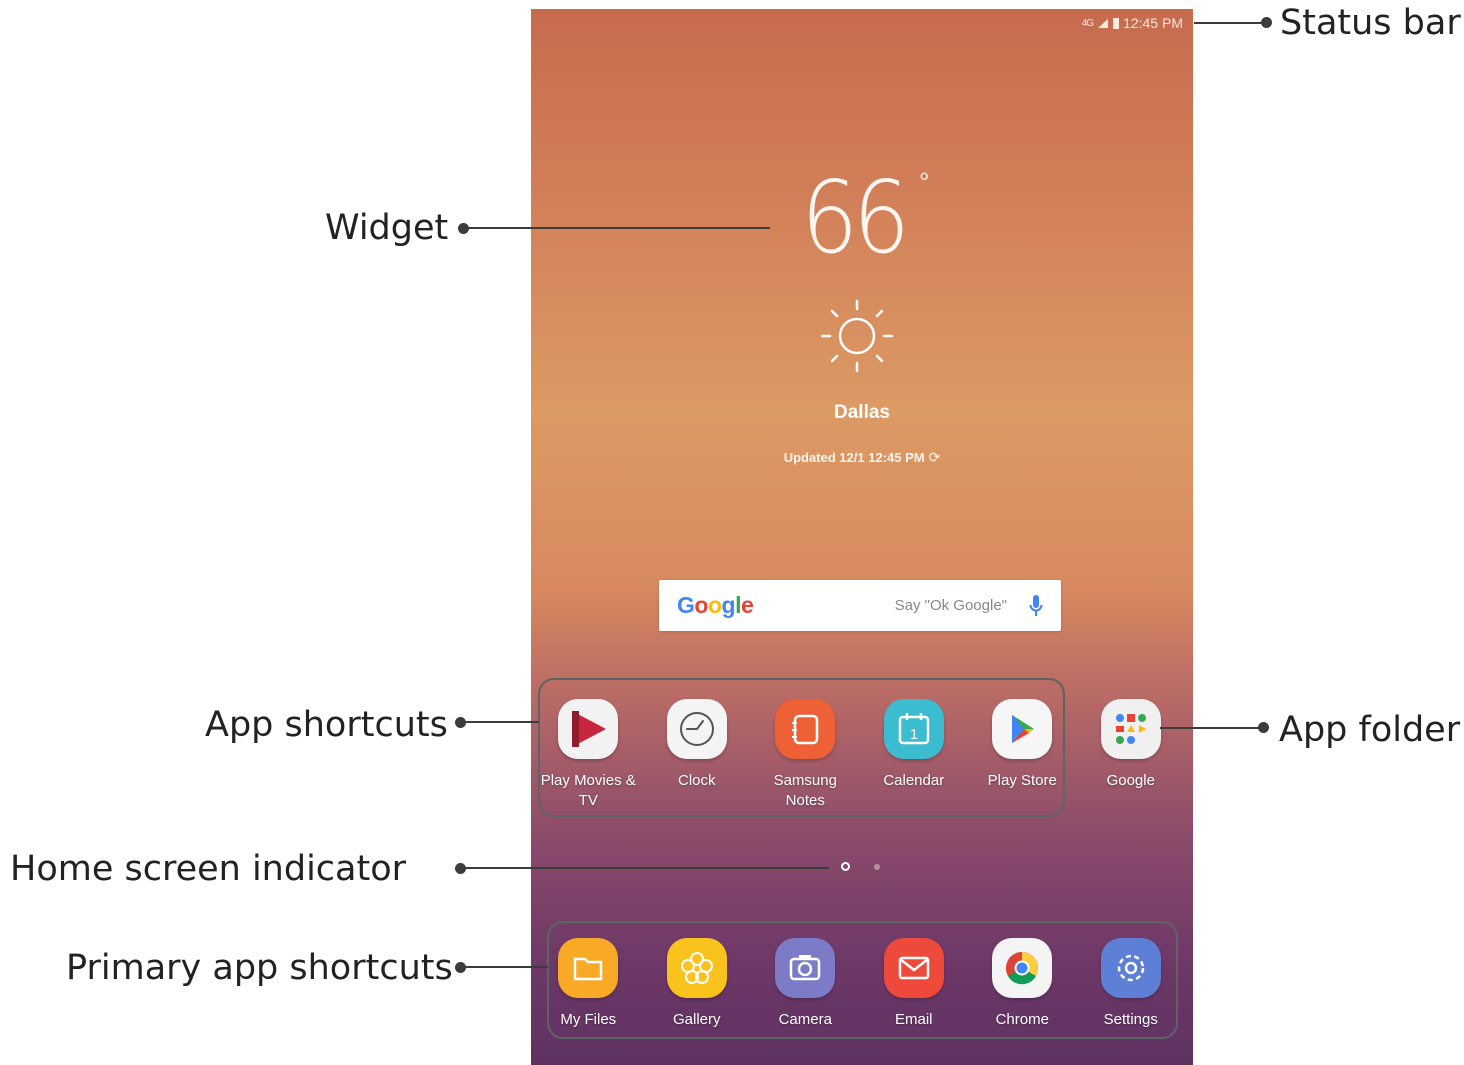 This screenshot has height=1065, width=1464. Describe the element at coordinates (1116, 23) in the screenshot. I see `battery-icon` at that location.